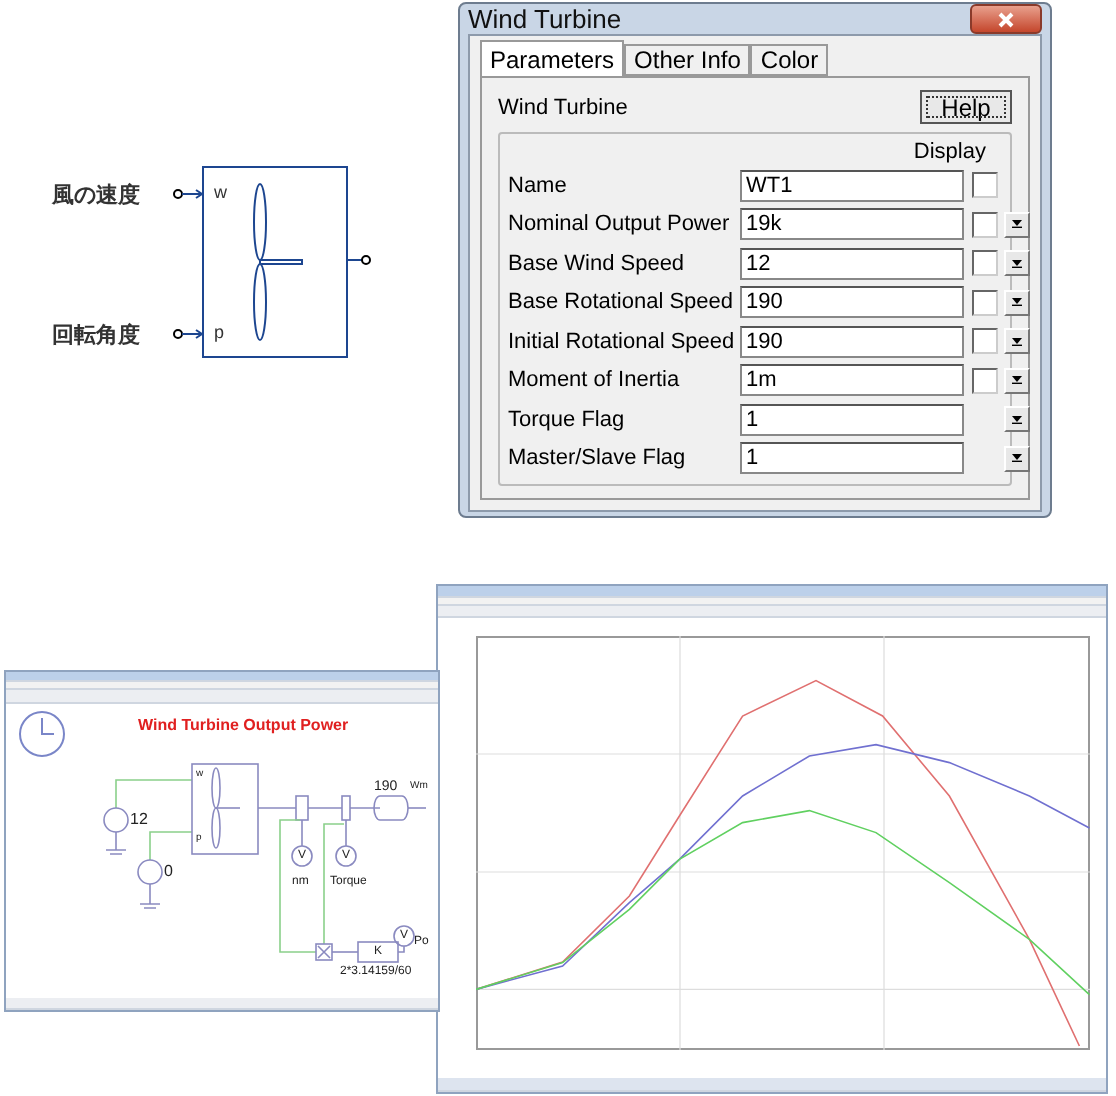 The height and width of the screenshot is (1096, 1116). Describe the element at coordinates (567, 419) in the screenshot. I see `field-label: Torque Flag` at that location.